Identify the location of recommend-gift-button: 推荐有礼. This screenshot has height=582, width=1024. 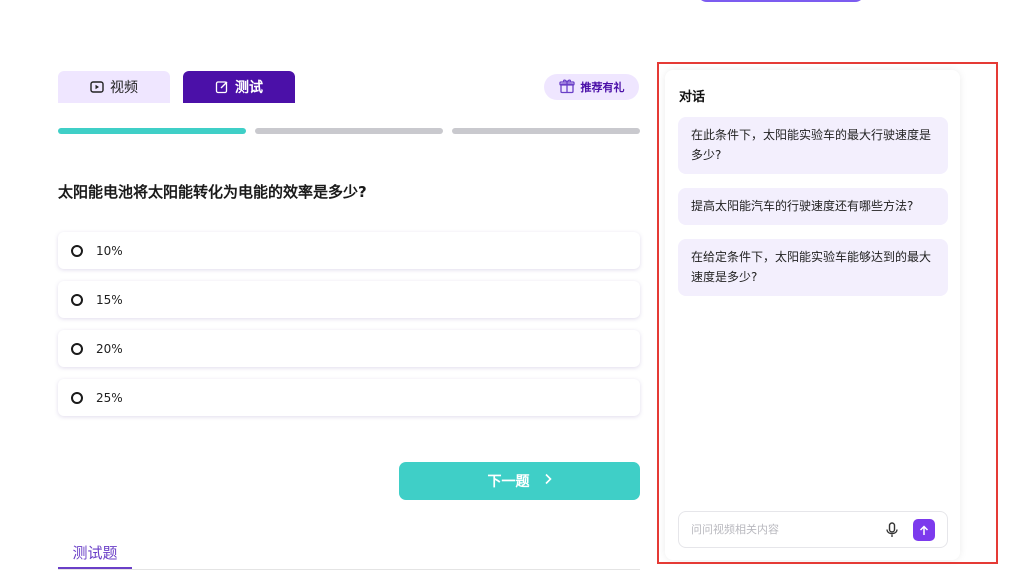
(591, 87).